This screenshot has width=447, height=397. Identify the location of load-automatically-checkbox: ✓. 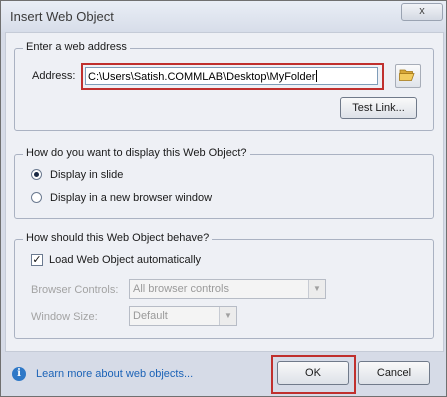
(37, 260).